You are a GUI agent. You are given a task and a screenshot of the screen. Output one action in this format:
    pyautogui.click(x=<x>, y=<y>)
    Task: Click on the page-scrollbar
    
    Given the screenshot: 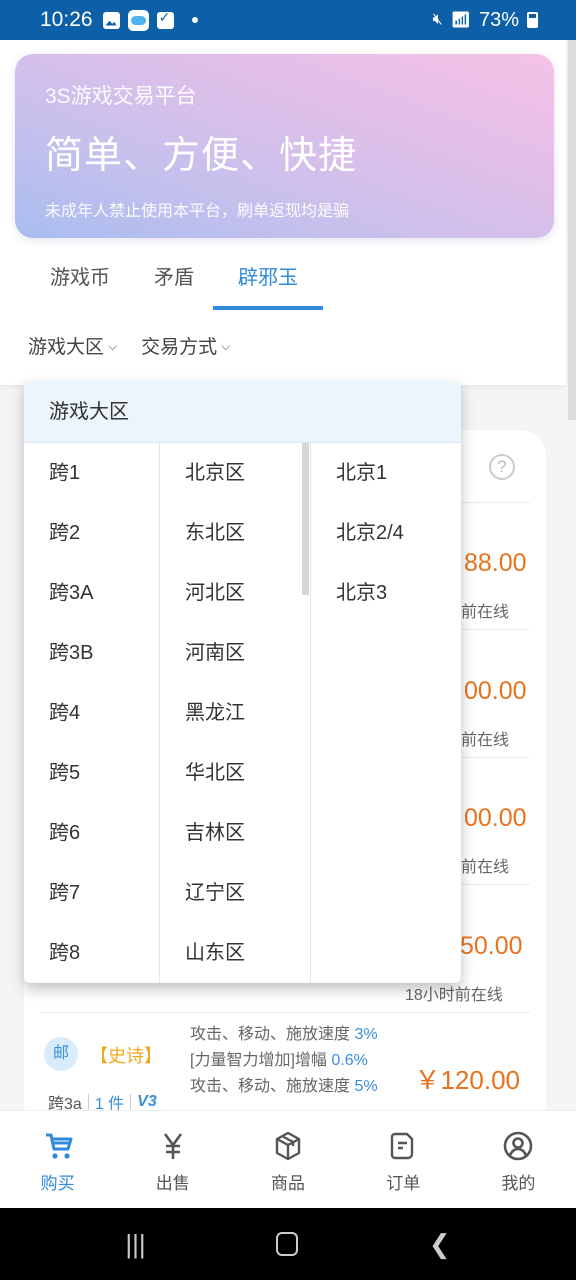 What is the action you would take?
    pyautogui.click(x=572, y=230)
    